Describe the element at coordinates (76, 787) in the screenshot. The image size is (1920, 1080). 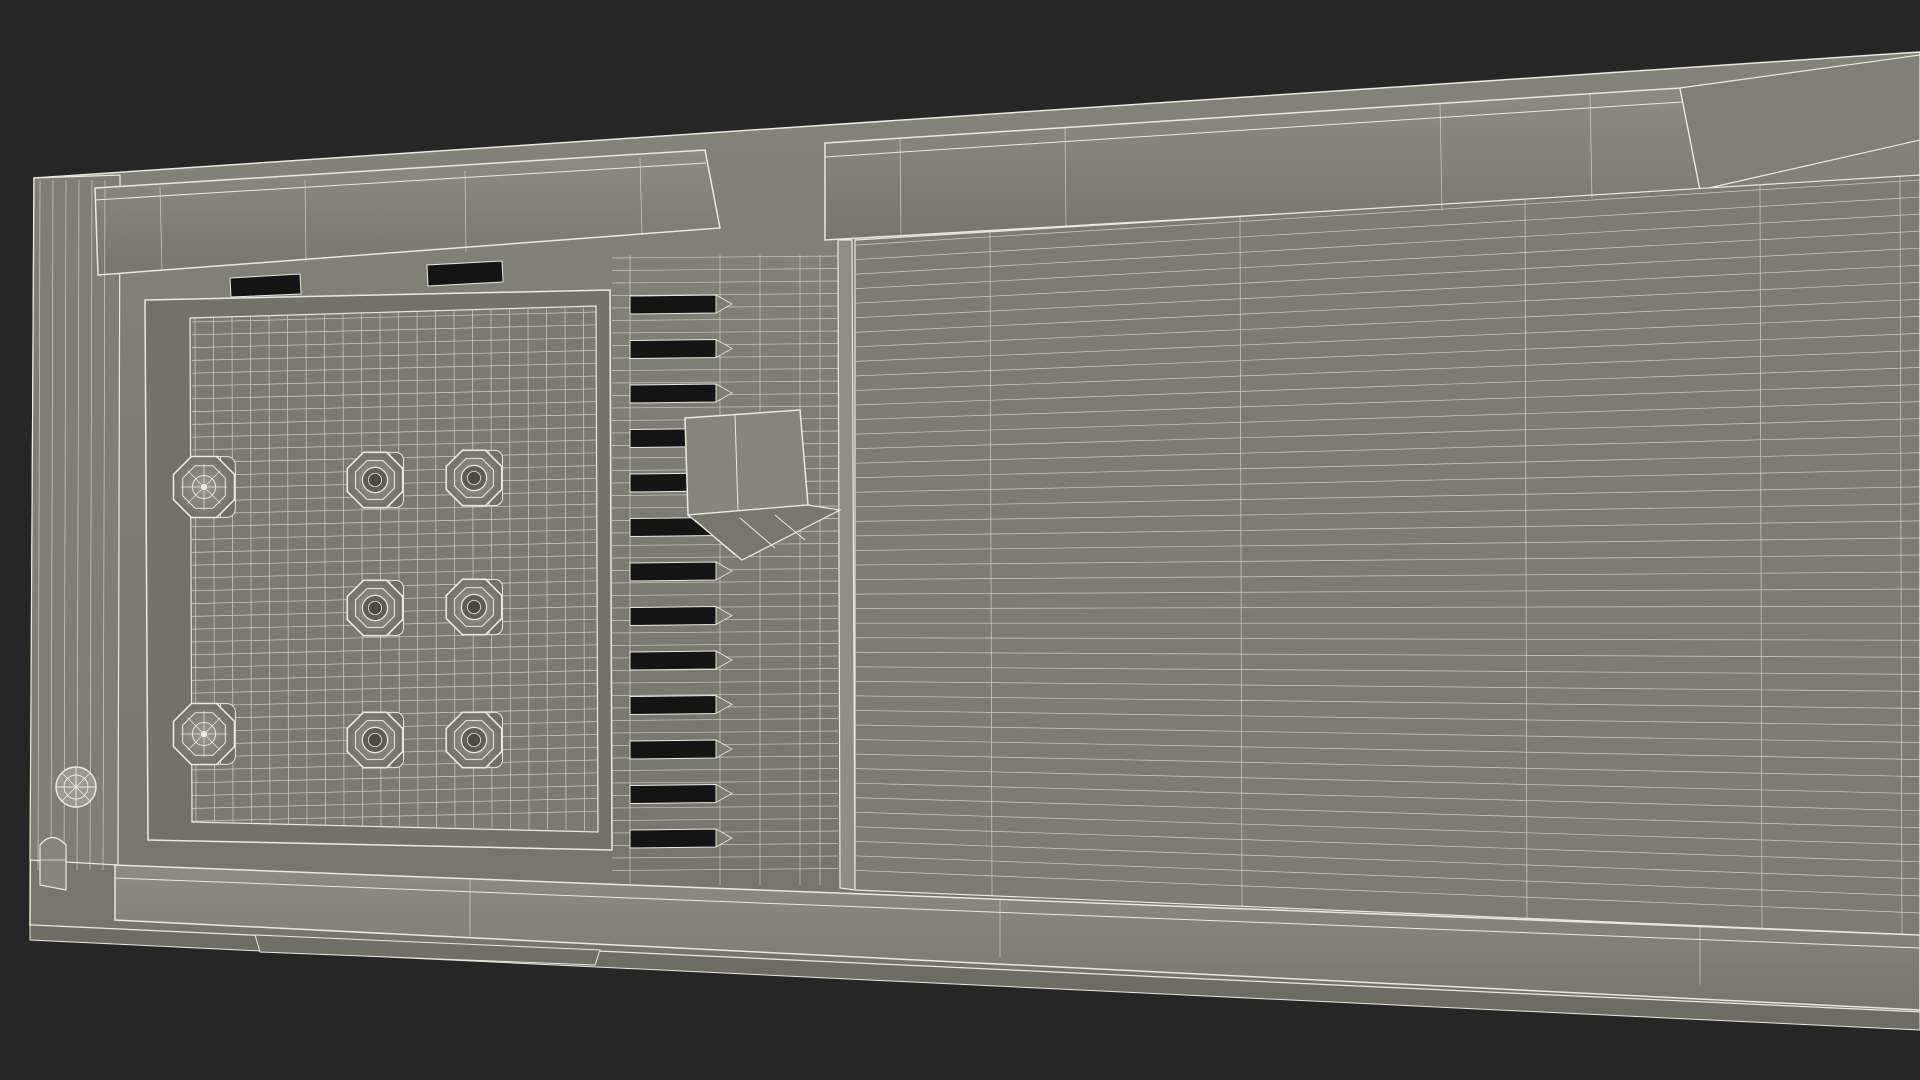
I see `screw-head-icon` at that location.